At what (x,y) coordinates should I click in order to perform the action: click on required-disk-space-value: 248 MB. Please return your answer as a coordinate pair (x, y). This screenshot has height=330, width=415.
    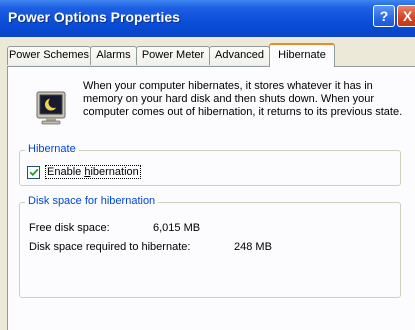
    Looking at the image, I should click on (253, 247).